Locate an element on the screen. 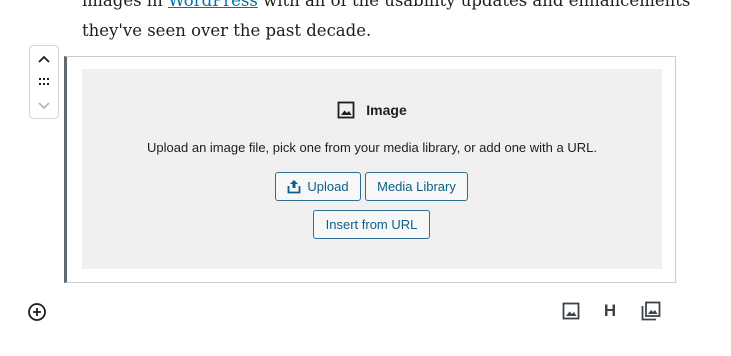 This screenshot has height=356, width=731. add-block-icon is located at coordinates (37, 312).